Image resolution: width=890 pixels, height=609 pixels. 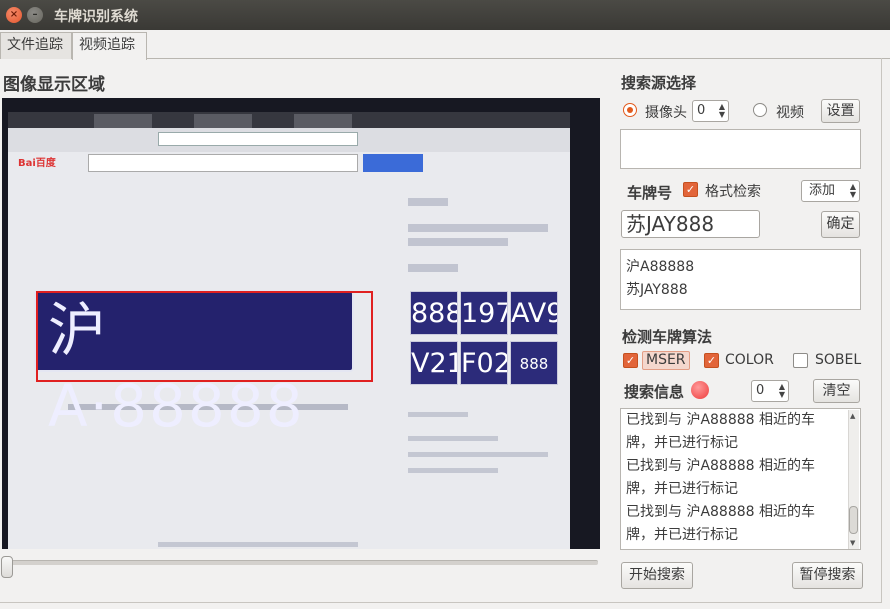 What do you see at coordinates (790, 113) in the screenshot?
I see `video-label: 视频` at bounding box center [790, 113].